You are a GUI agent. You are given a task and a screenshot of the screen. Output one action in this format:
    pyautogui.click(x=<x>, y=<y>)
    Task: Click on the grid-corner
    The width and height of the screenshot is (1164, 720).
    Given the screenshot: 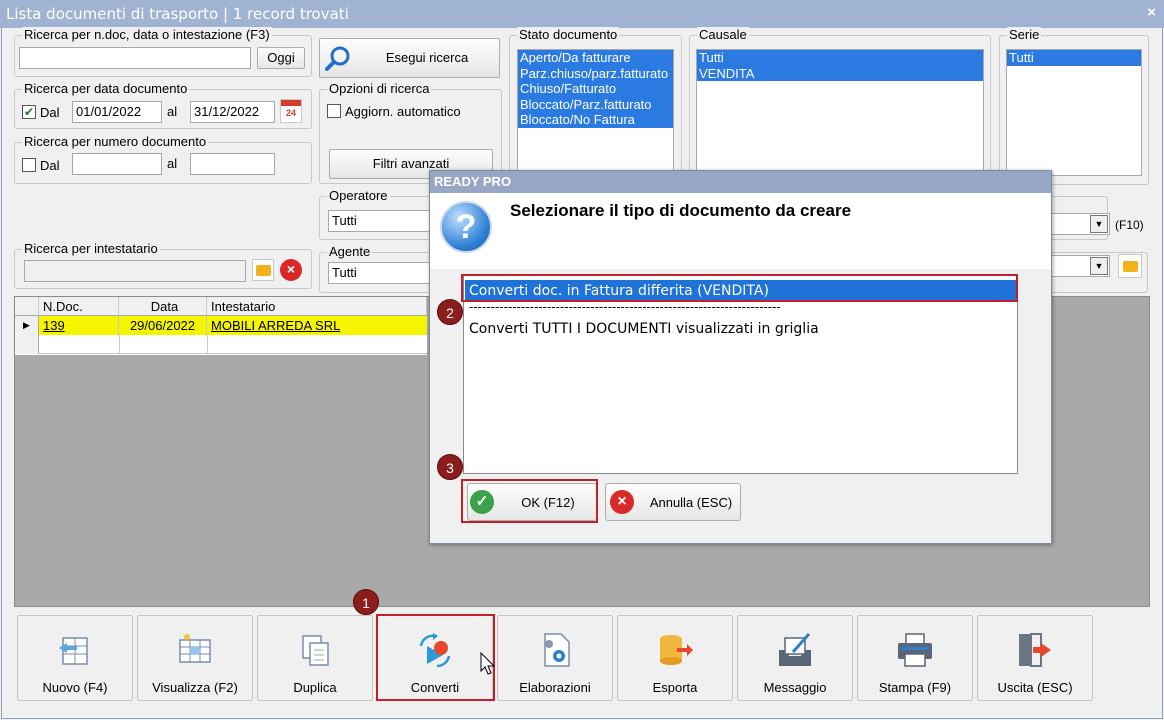 What is the action you would take?
    pyautogui.click(x=27, y=306)
    